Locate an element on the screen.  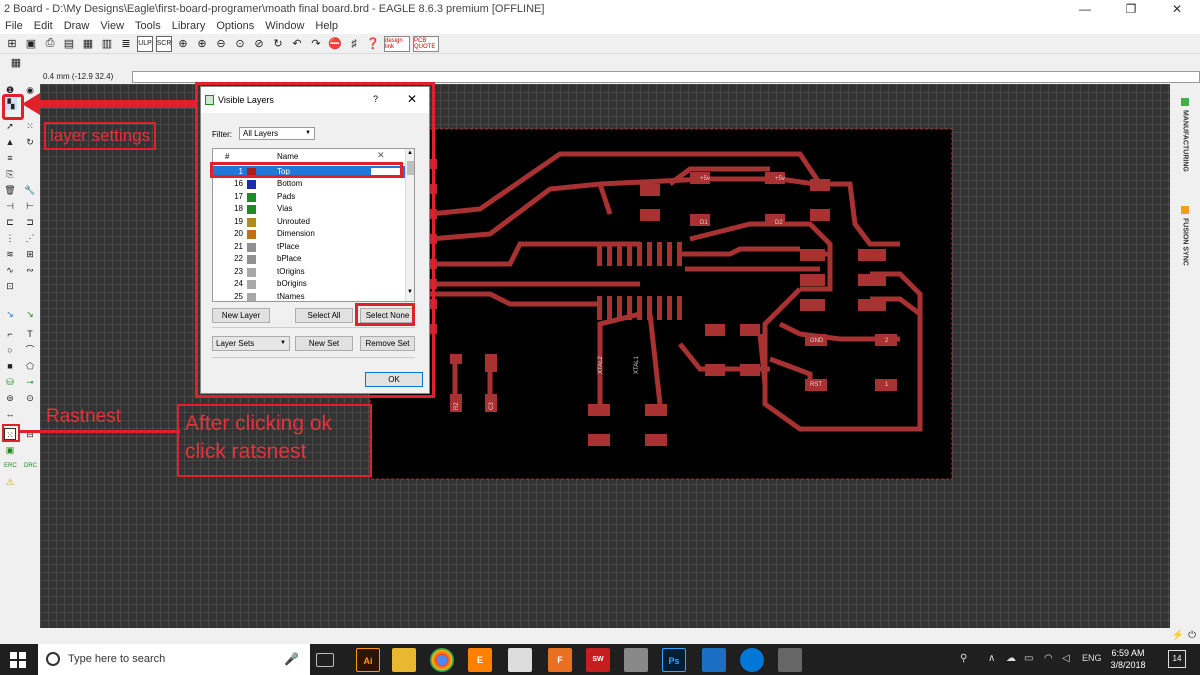
tray-chevron-icon: ∧ is located at coordinates (991, 658).